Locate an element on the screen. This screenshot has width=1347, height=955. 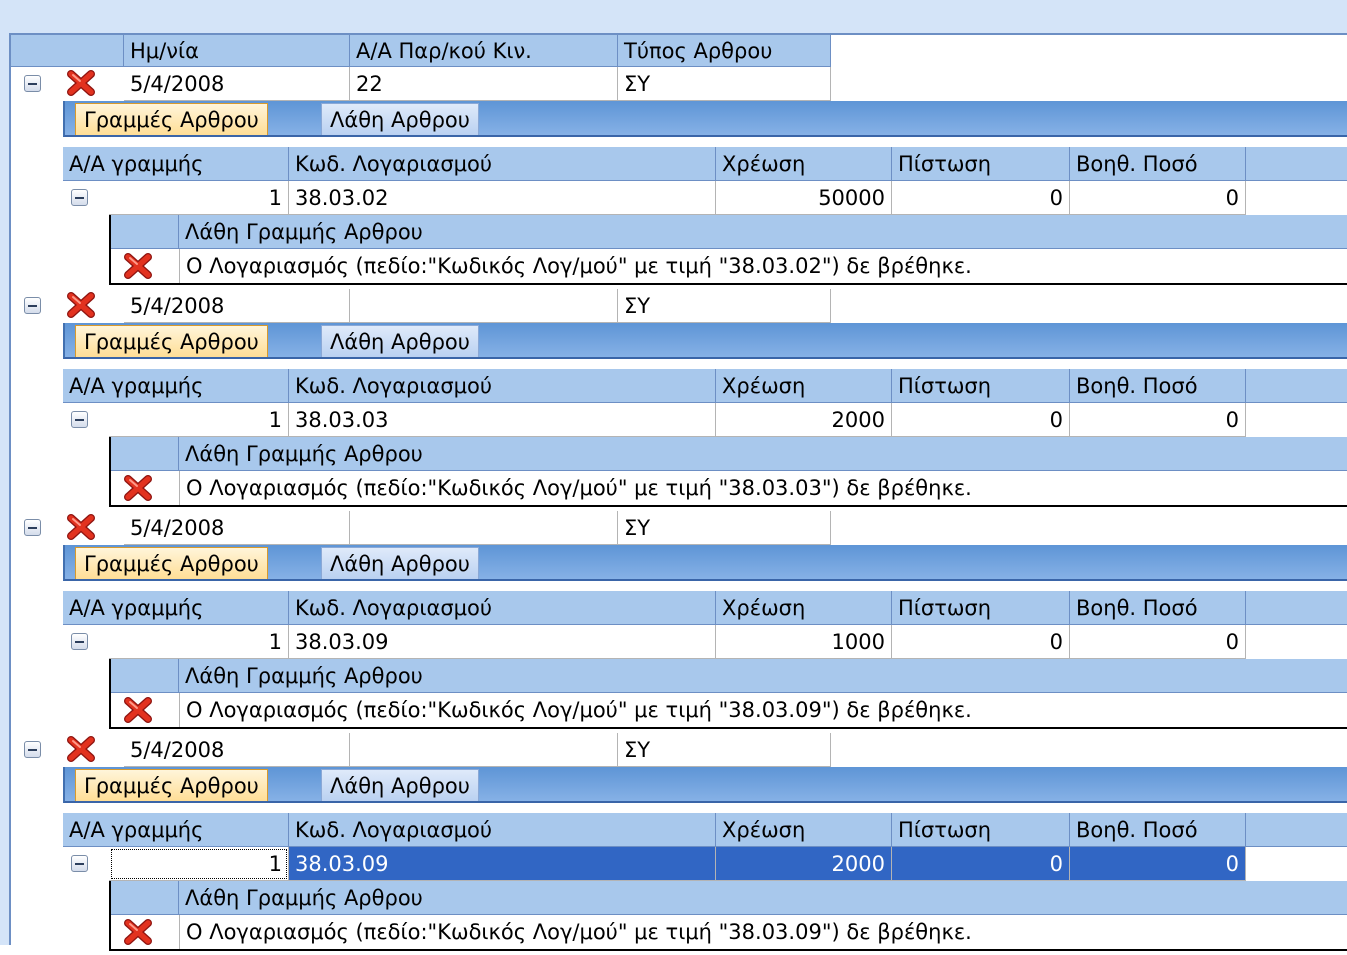
column-header-article-type: Τύπος Αρθρου is located at coordinates (724, 51).